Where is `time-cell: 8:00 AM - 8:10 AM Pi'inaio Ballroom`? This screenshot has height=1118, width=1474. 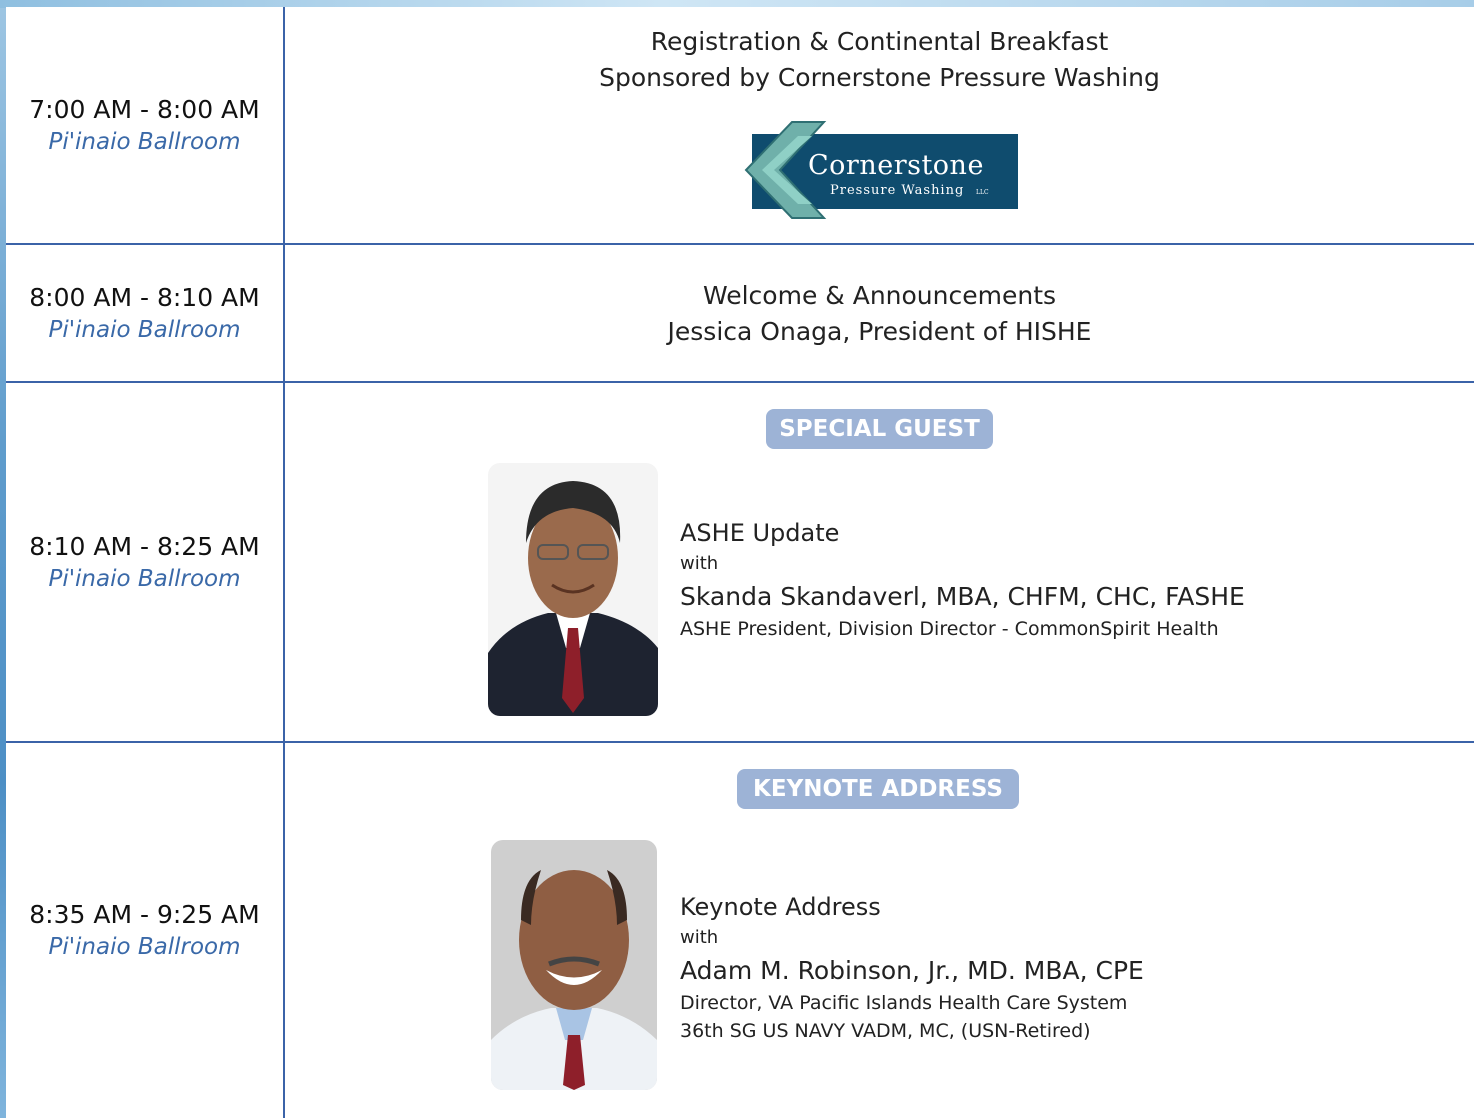
time-cell: 8:00 AM - 8:10 AM Pi'inaio Ballroom is located at coordinates (145, 314).